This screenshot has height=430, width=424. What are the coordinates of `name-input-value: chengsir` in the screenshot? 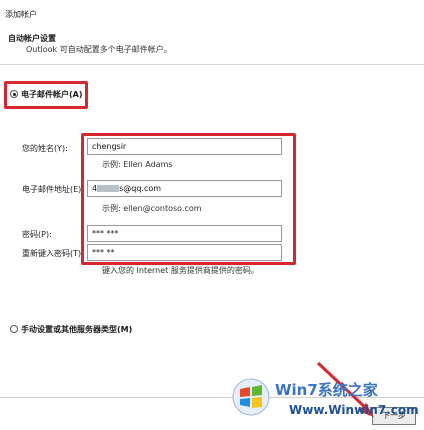 It's located at (109, 146).